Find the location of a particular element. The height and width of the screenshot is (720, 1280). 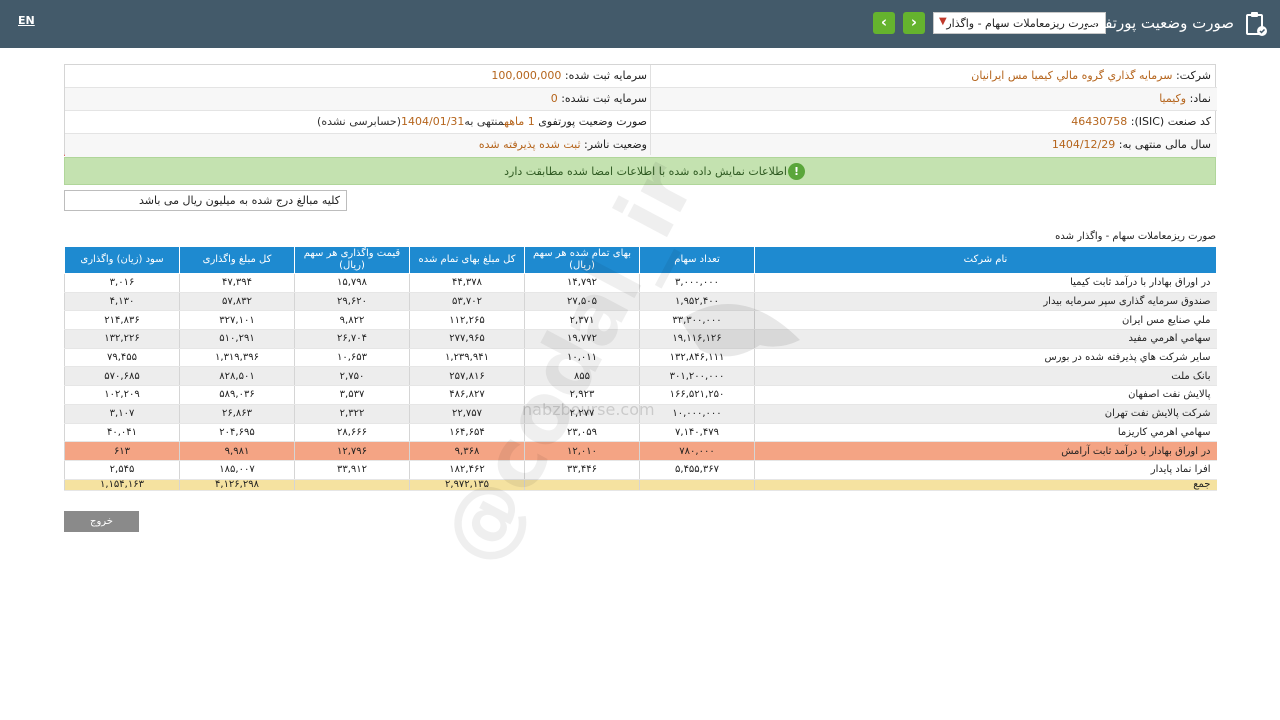

cell-unit-cost: ۸۵۵ is located at coordinates (582, 376).